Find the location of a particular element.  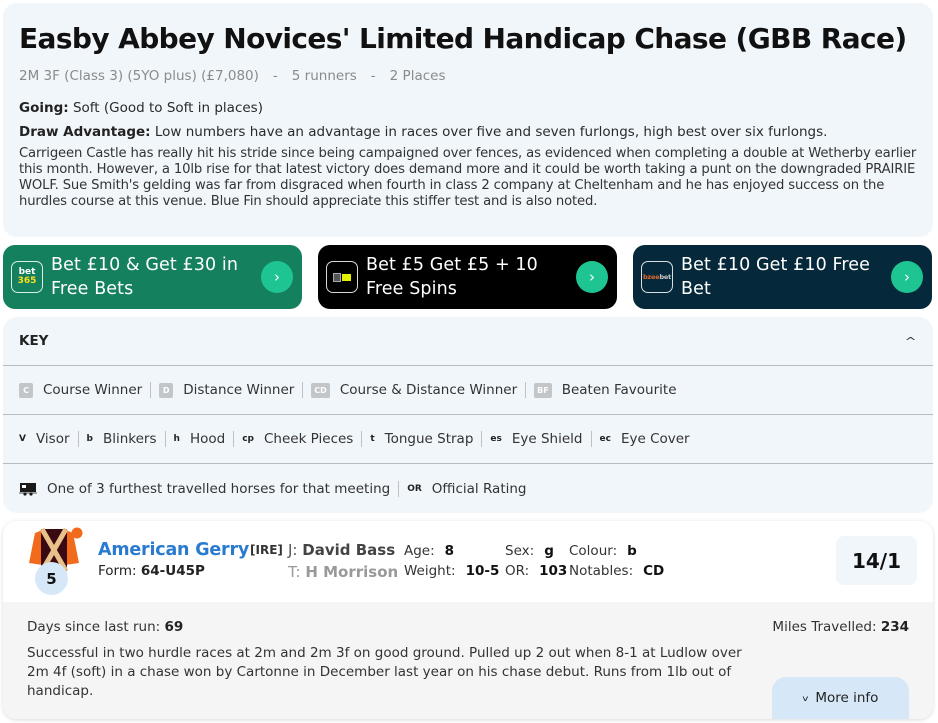

horse-form: Form: 64-U45P is located at coordinates (151, 571).